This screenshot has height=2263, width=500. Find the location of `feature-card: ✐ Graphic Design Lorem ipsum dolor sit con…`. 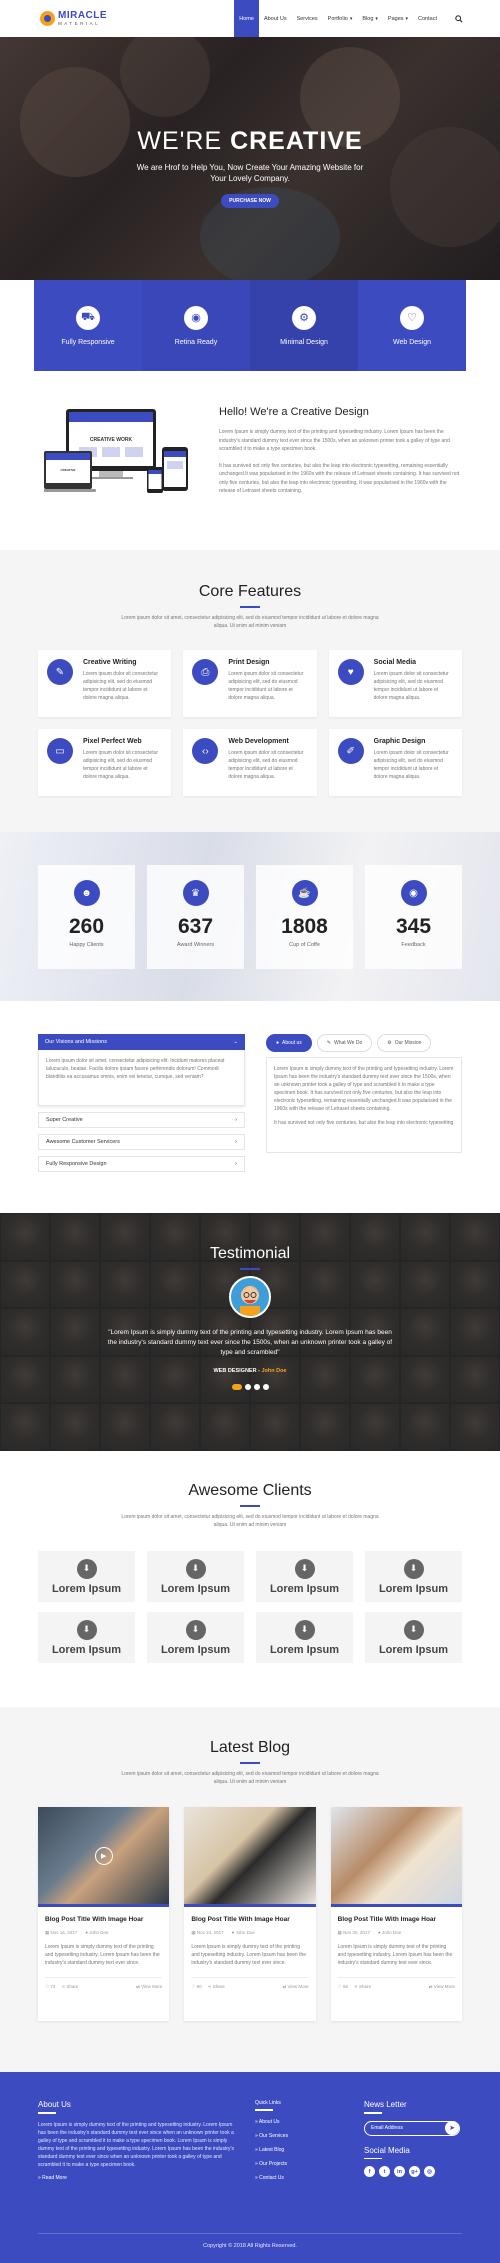

feature-card: ✐ Graphic Design Lorem ipsum dolor sit con… is located at coordinates (395, 762).